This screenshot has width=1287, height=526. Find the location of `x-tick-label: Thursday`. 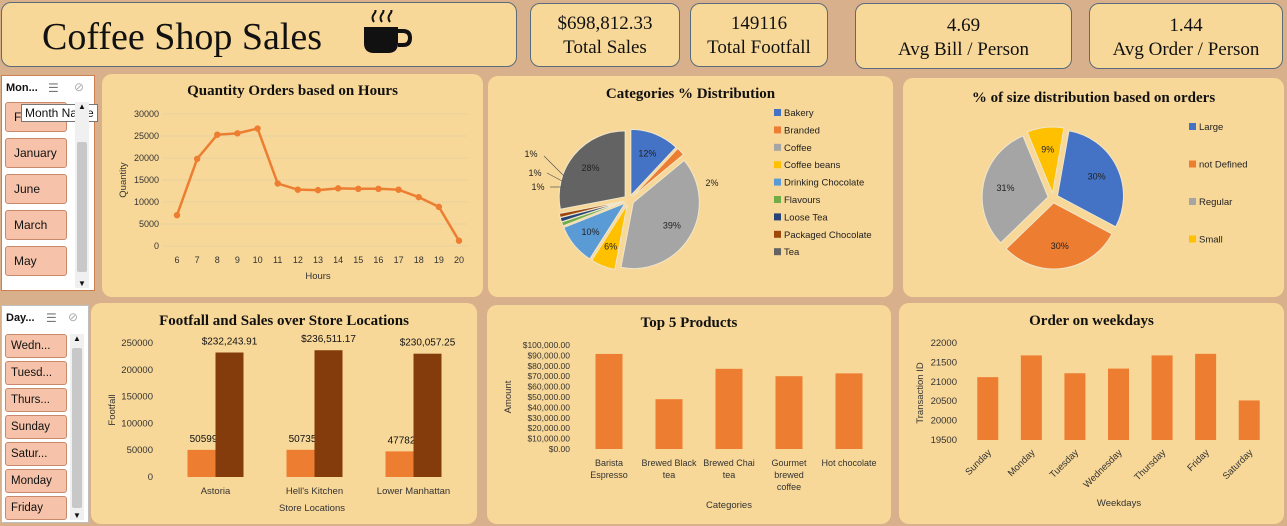

x-tick-label: Thursday is located at coordinates (1150, 465).